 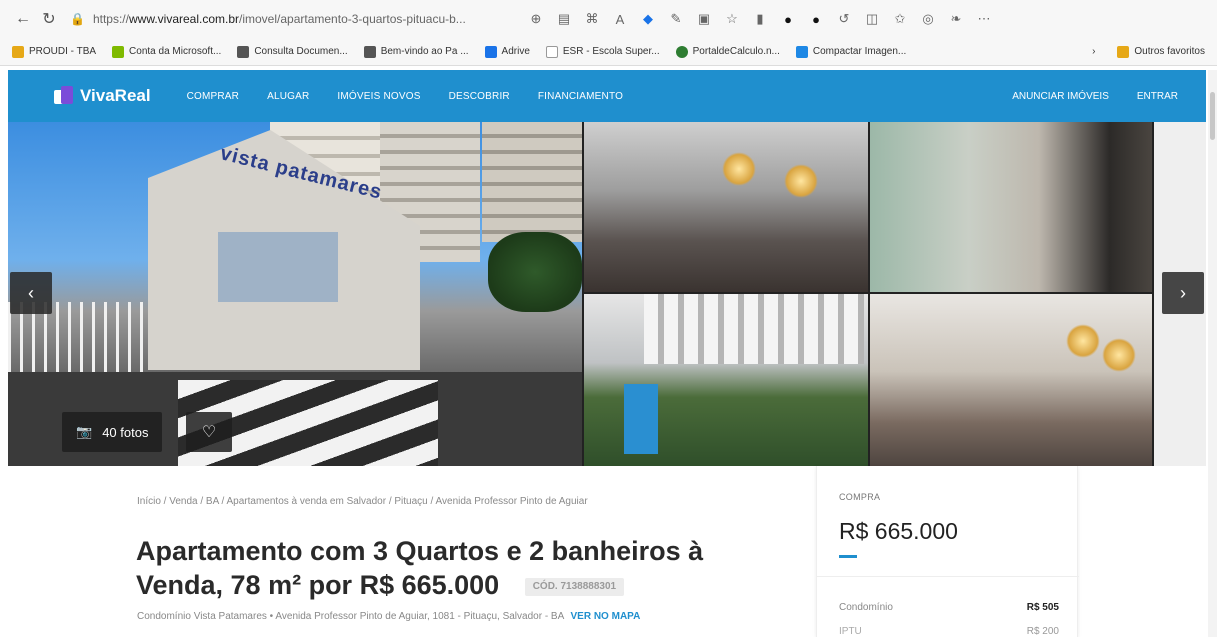 I want to click on logo-icon, so click(x=64, y=96).